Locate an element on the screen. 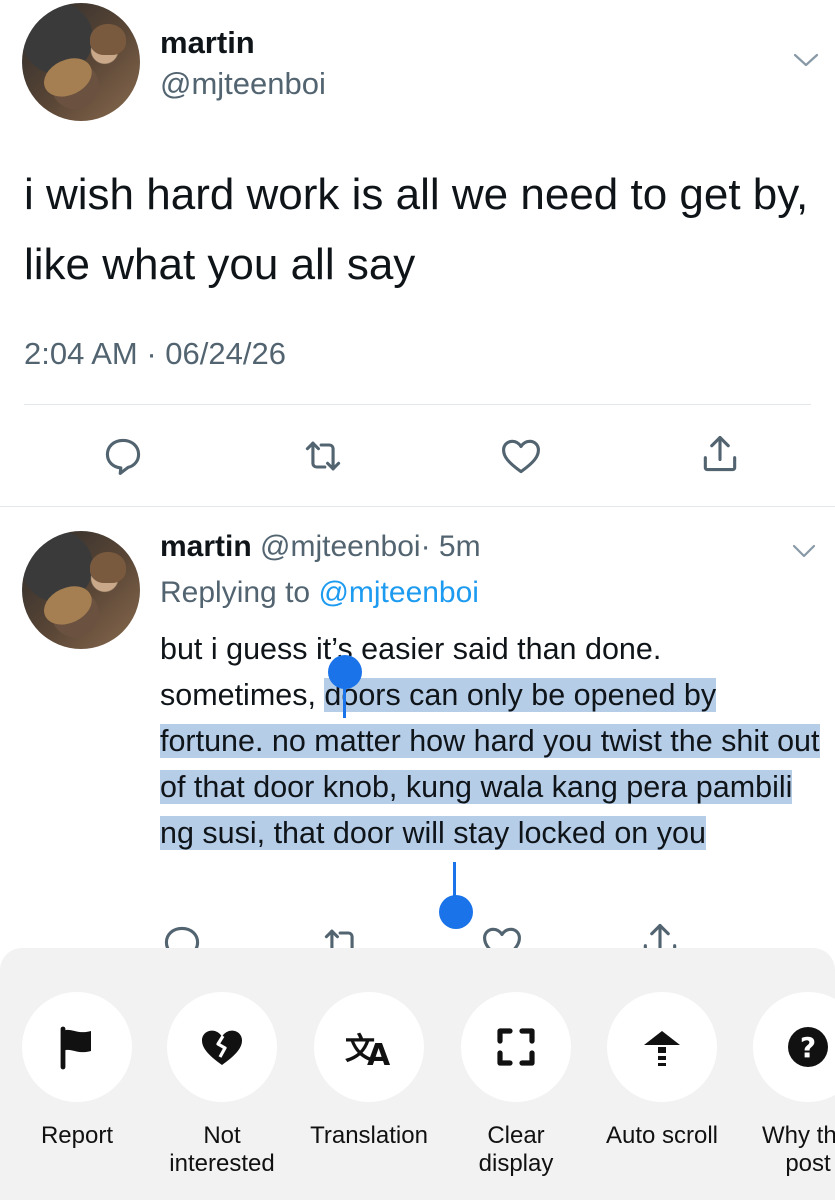 This screenshot has height=1200, width=835. auto-scroll-label: Auto scroll is located at coordinates (662, 1135).